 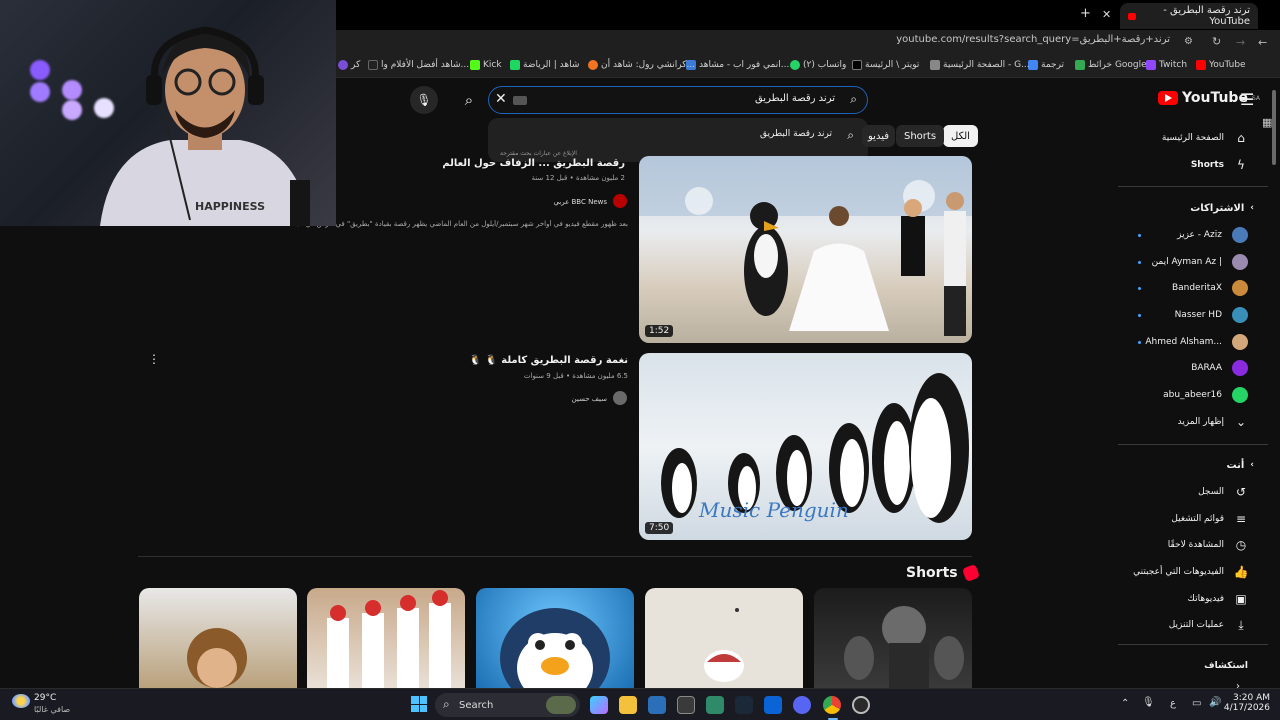 What do you see at coordinates (920, 136) in the screenshot?
I see `chip-shorts: Shorts` at bounding box center [920, 136].